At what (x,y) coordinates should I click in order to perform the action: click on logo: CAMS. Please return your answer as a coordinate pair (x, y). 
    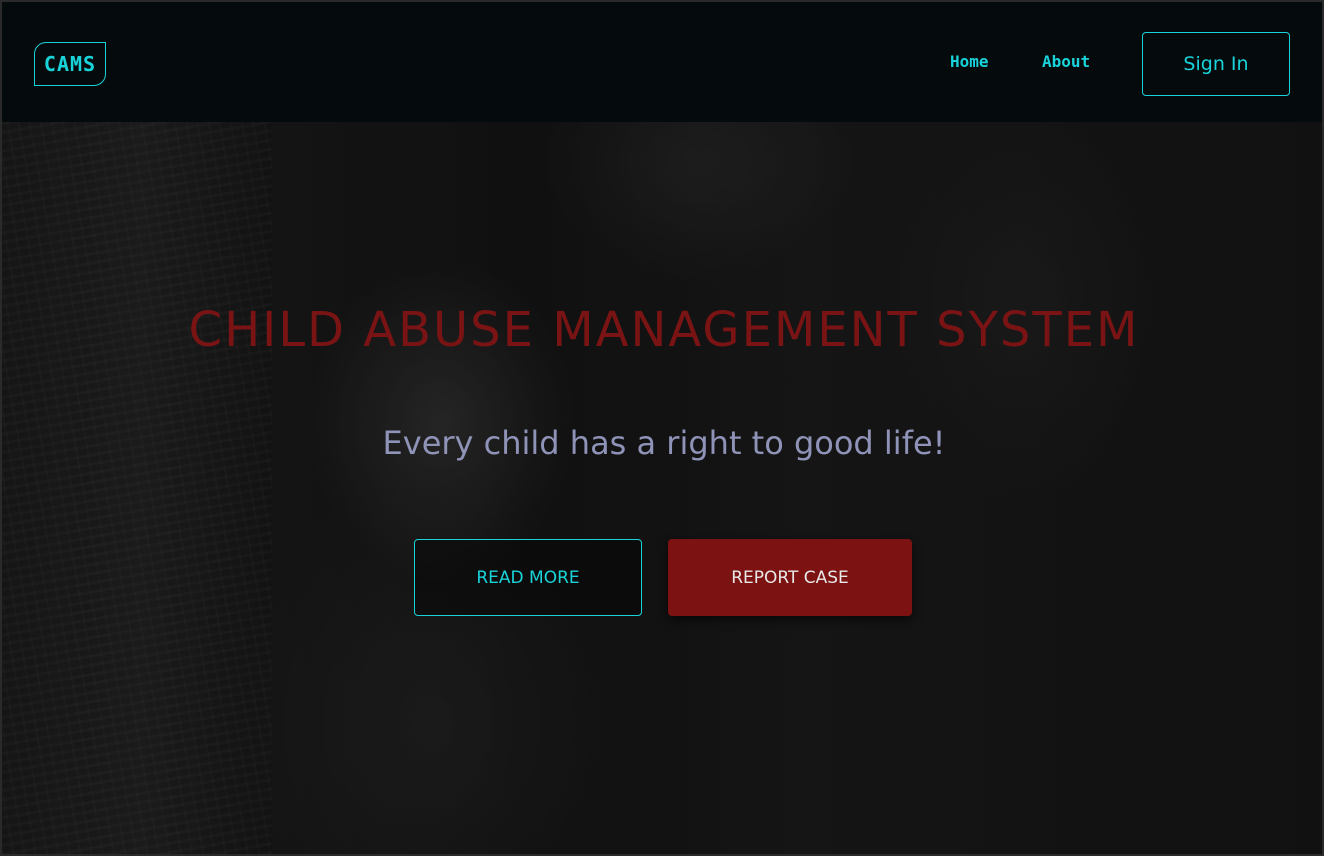
    Looking at the image, I should click on (70, 64).